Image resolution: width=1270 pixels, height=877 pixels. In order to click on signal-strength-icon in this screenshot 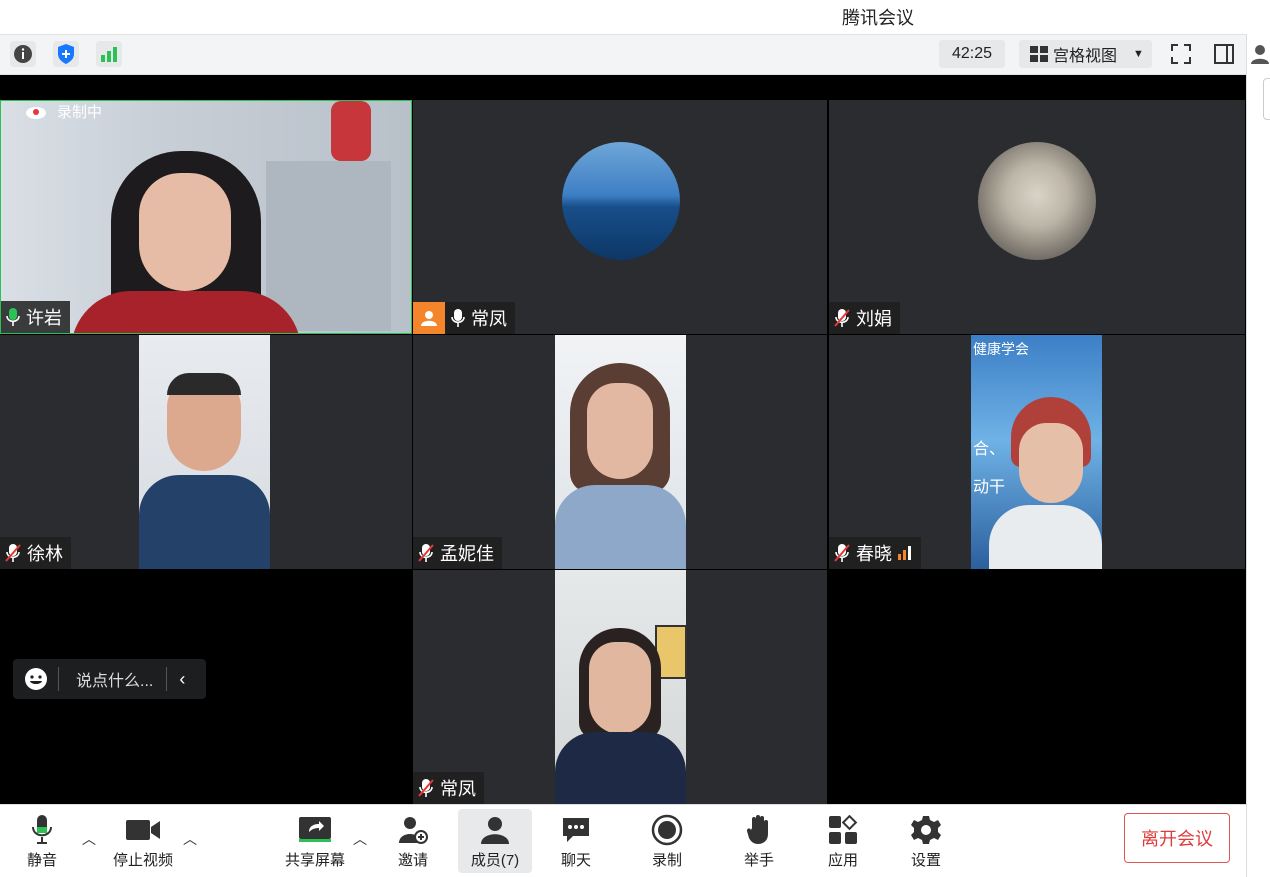, I will do `click(109, 54)`.